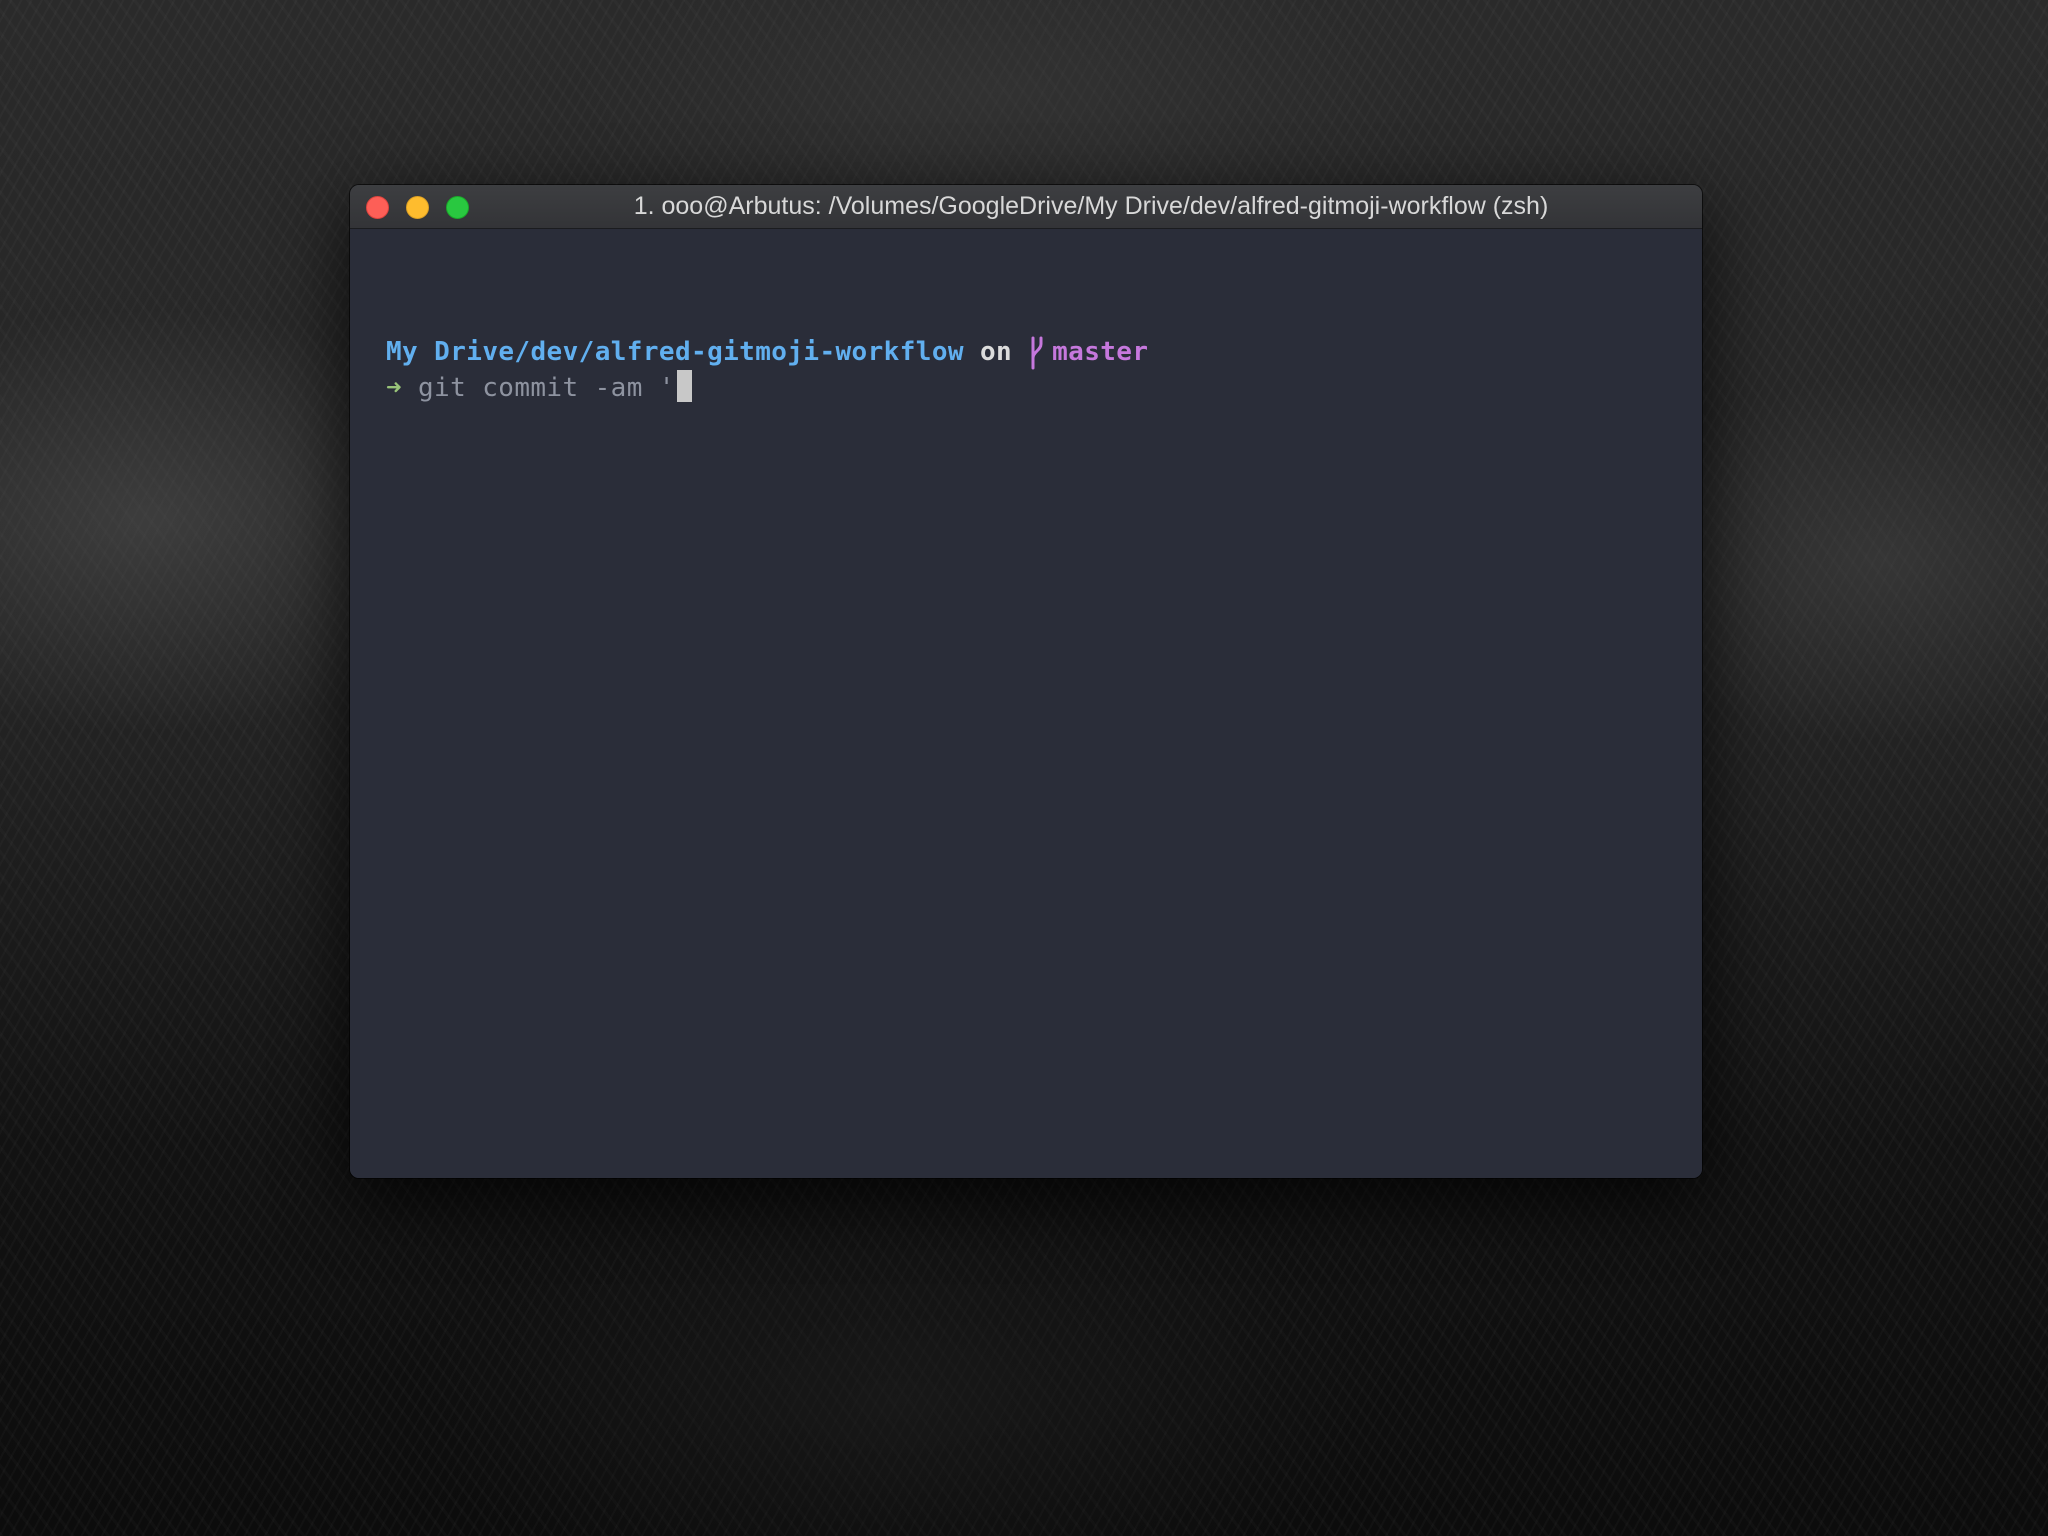 The image size is (2048, 1536). Describe the element at coordinates (394, 388) in the screenshot. I see `prompt-arrow-icon: ➜` at that location.